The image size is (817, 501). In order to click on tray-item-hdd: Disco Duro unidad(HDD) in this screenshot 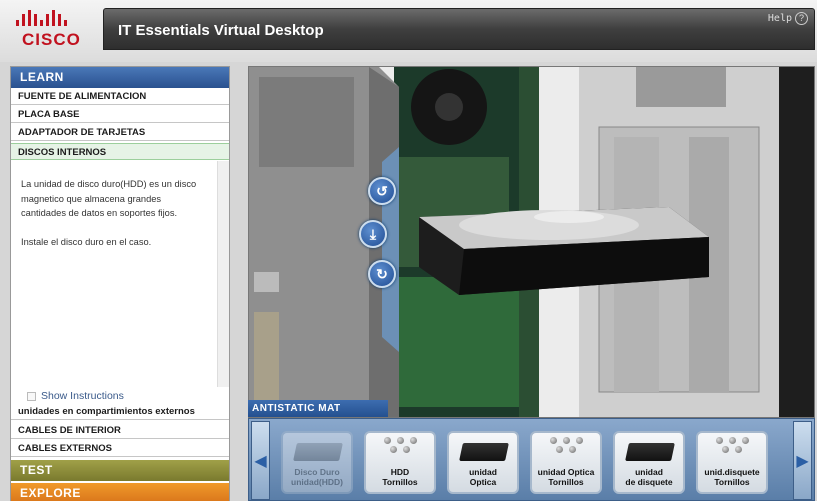, I will do `click(317, 462)`.